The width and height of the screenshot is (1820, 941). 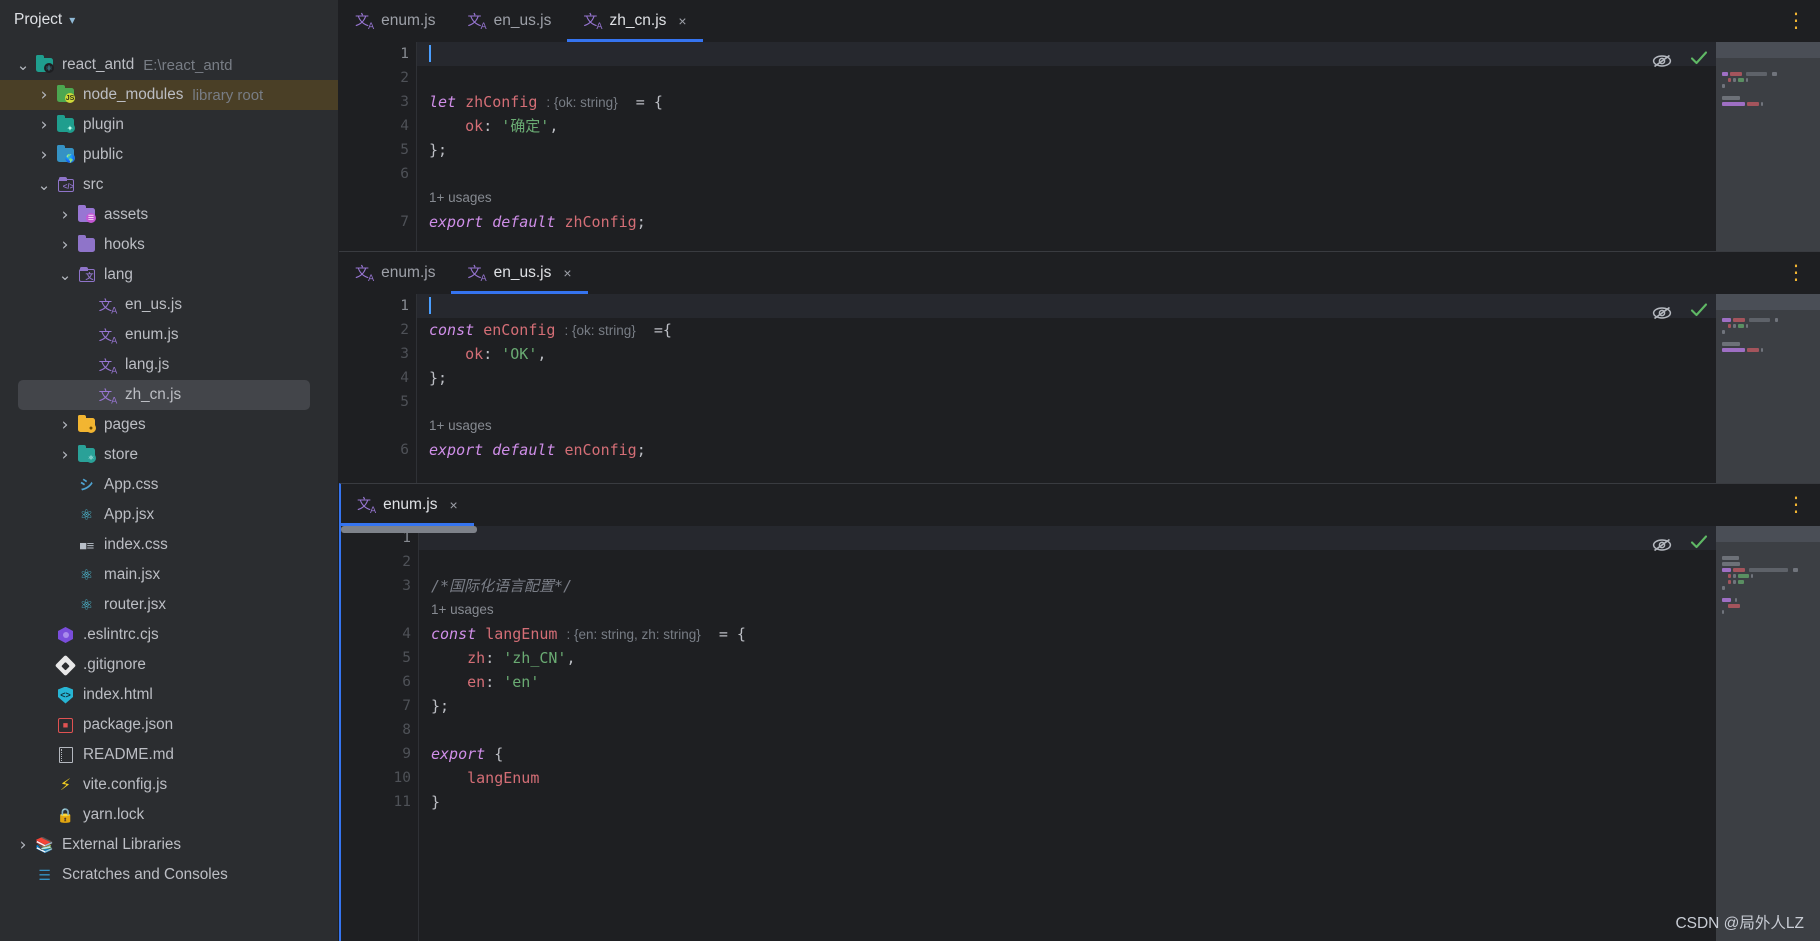 What do you see at coordinates (169, 275) in the screenshot?
I see `tree-node-lang: ⌄ 文 lang` at bounding box center [169, 275].